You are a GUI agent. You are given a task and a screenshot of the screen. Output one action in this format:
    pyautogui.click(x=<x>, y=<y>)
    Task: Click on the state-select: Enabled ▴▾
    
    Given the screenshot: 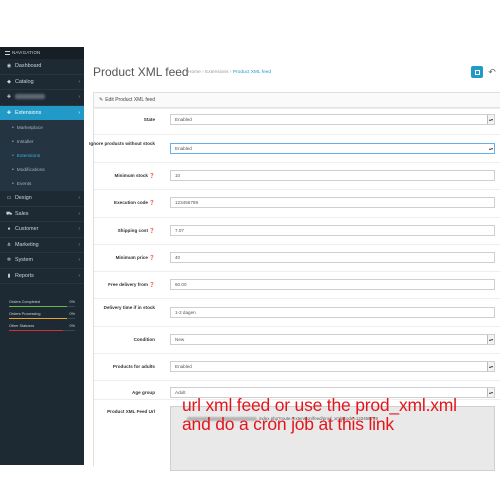 What is the action you would take?
    pyautogui.click(x=332, y=119)
    